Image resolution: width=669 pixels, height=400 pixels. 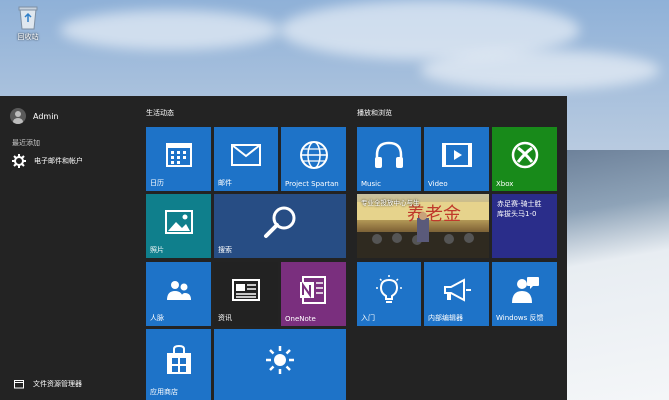 What do you see at coordinates (390, 203) in the screenshot?
I see `news-caption: 专业全投放中心与生` at bounding box center [390, 203].